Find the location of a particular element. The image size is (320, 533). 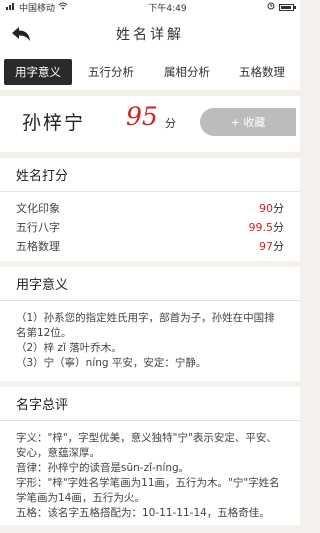

signal-icon is located at coordinates (11, 7).